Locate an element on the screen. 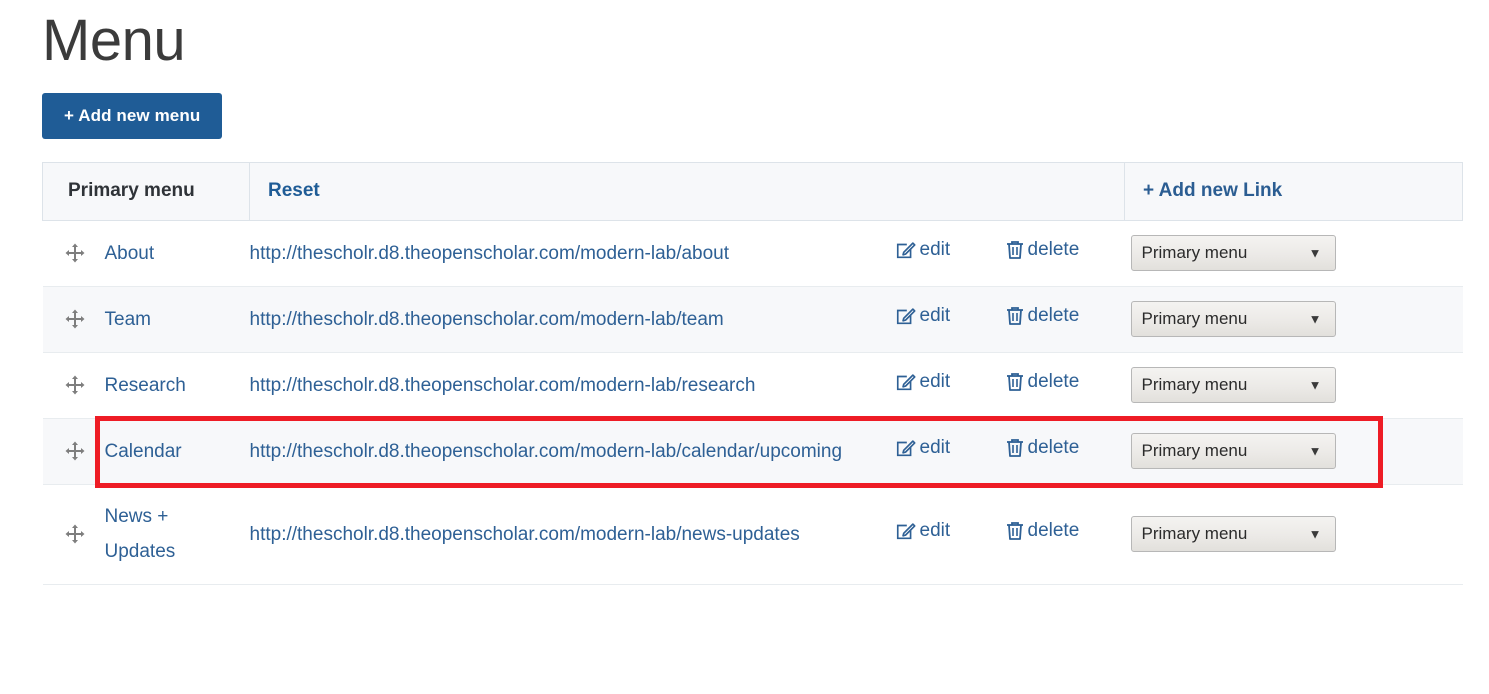 Image resolution: width=1489 pixels, height=694 pixels. add-new-link-link: + Add new Link is located at coordinates (1212, 190).